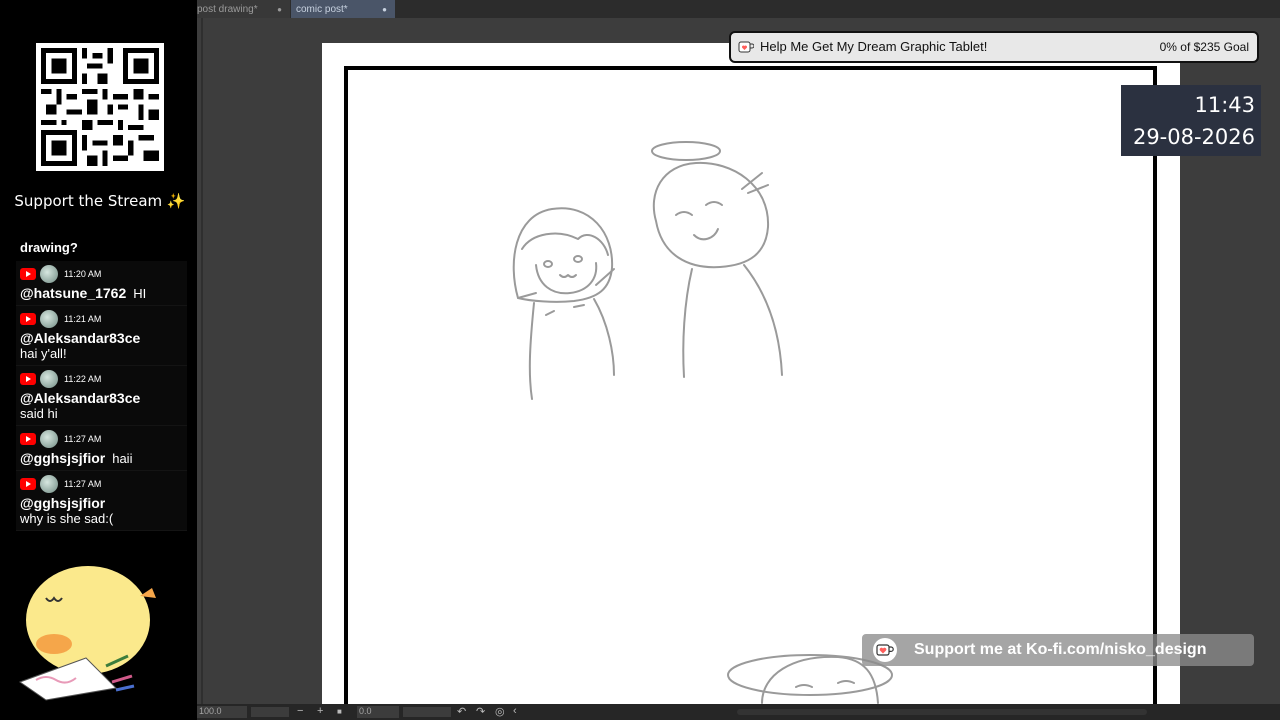  Describe the element at coordinates (427, 712) in the screenshot. I see `rotation-slider` at that location.